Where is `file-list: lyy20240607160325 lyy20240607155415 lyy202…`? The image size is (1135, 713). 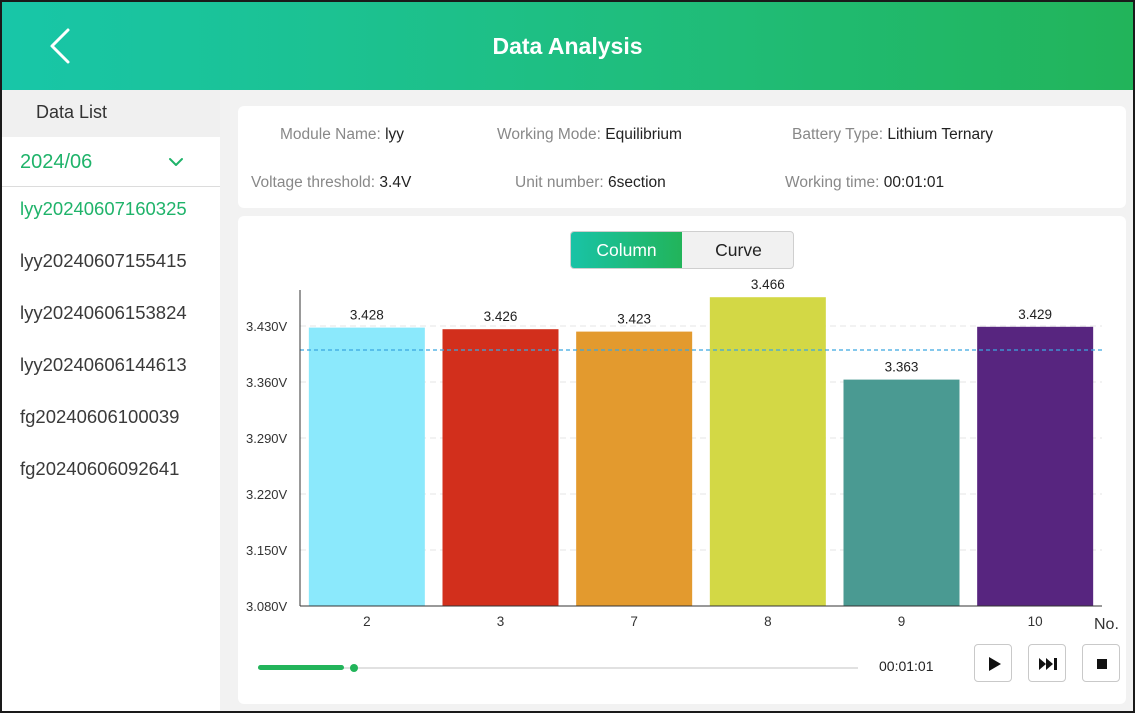 file-list: lyy20240607160325 lyy20240607155415 lyy202… is located at coordinates (111, 339).